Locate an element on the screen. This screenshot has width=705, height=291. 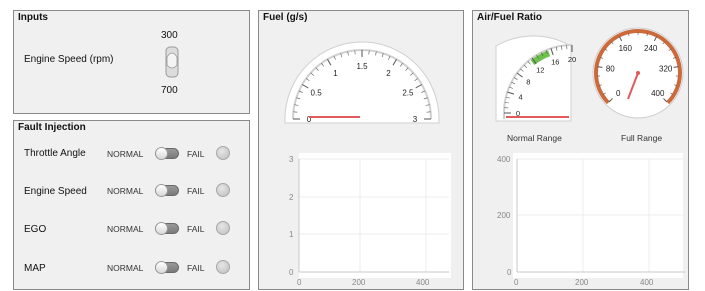
fault-injection-title: Fault Injection is located at coordinates (52, 127).